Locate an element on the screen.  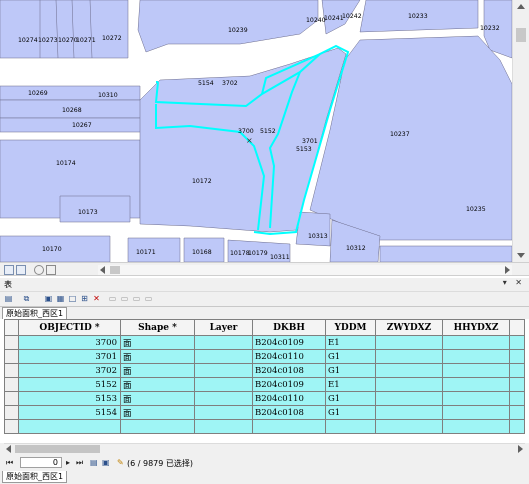
delete-selected-icon: ✕ is located at coordinates (96, 298).